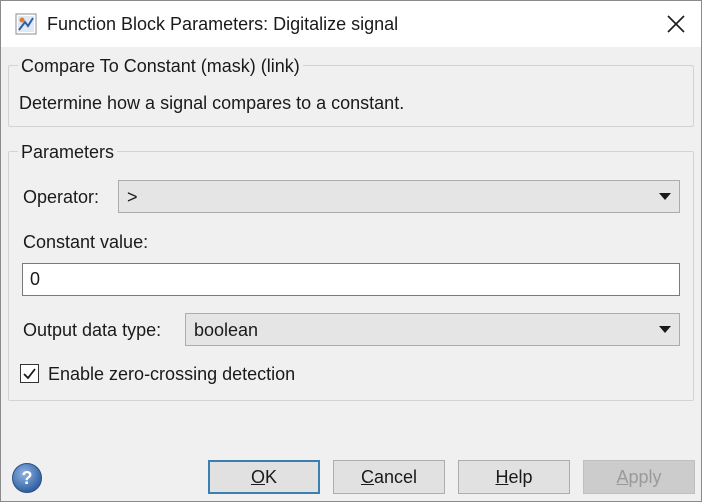  Describe the element at coordinates (86, 242) in the screenshot. I see `constant-value-label: Constant value:` at that location.